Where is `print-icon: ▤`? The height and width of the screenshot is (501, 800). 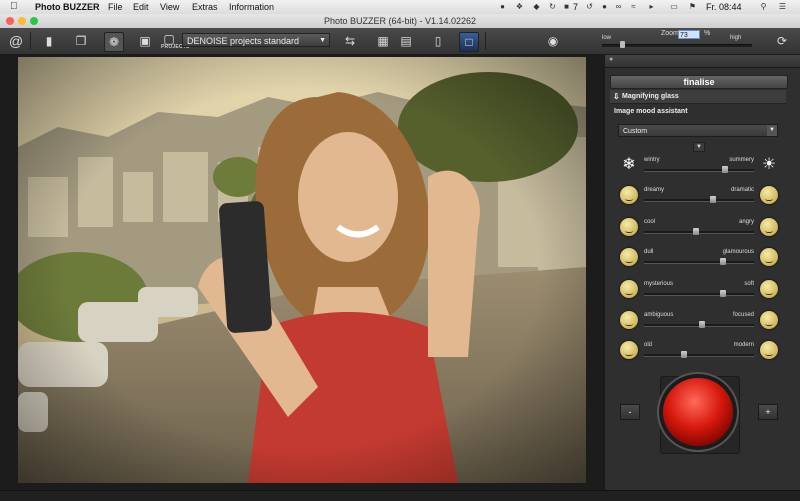 print-icon: ▤ is located at coordinates (406, 41).